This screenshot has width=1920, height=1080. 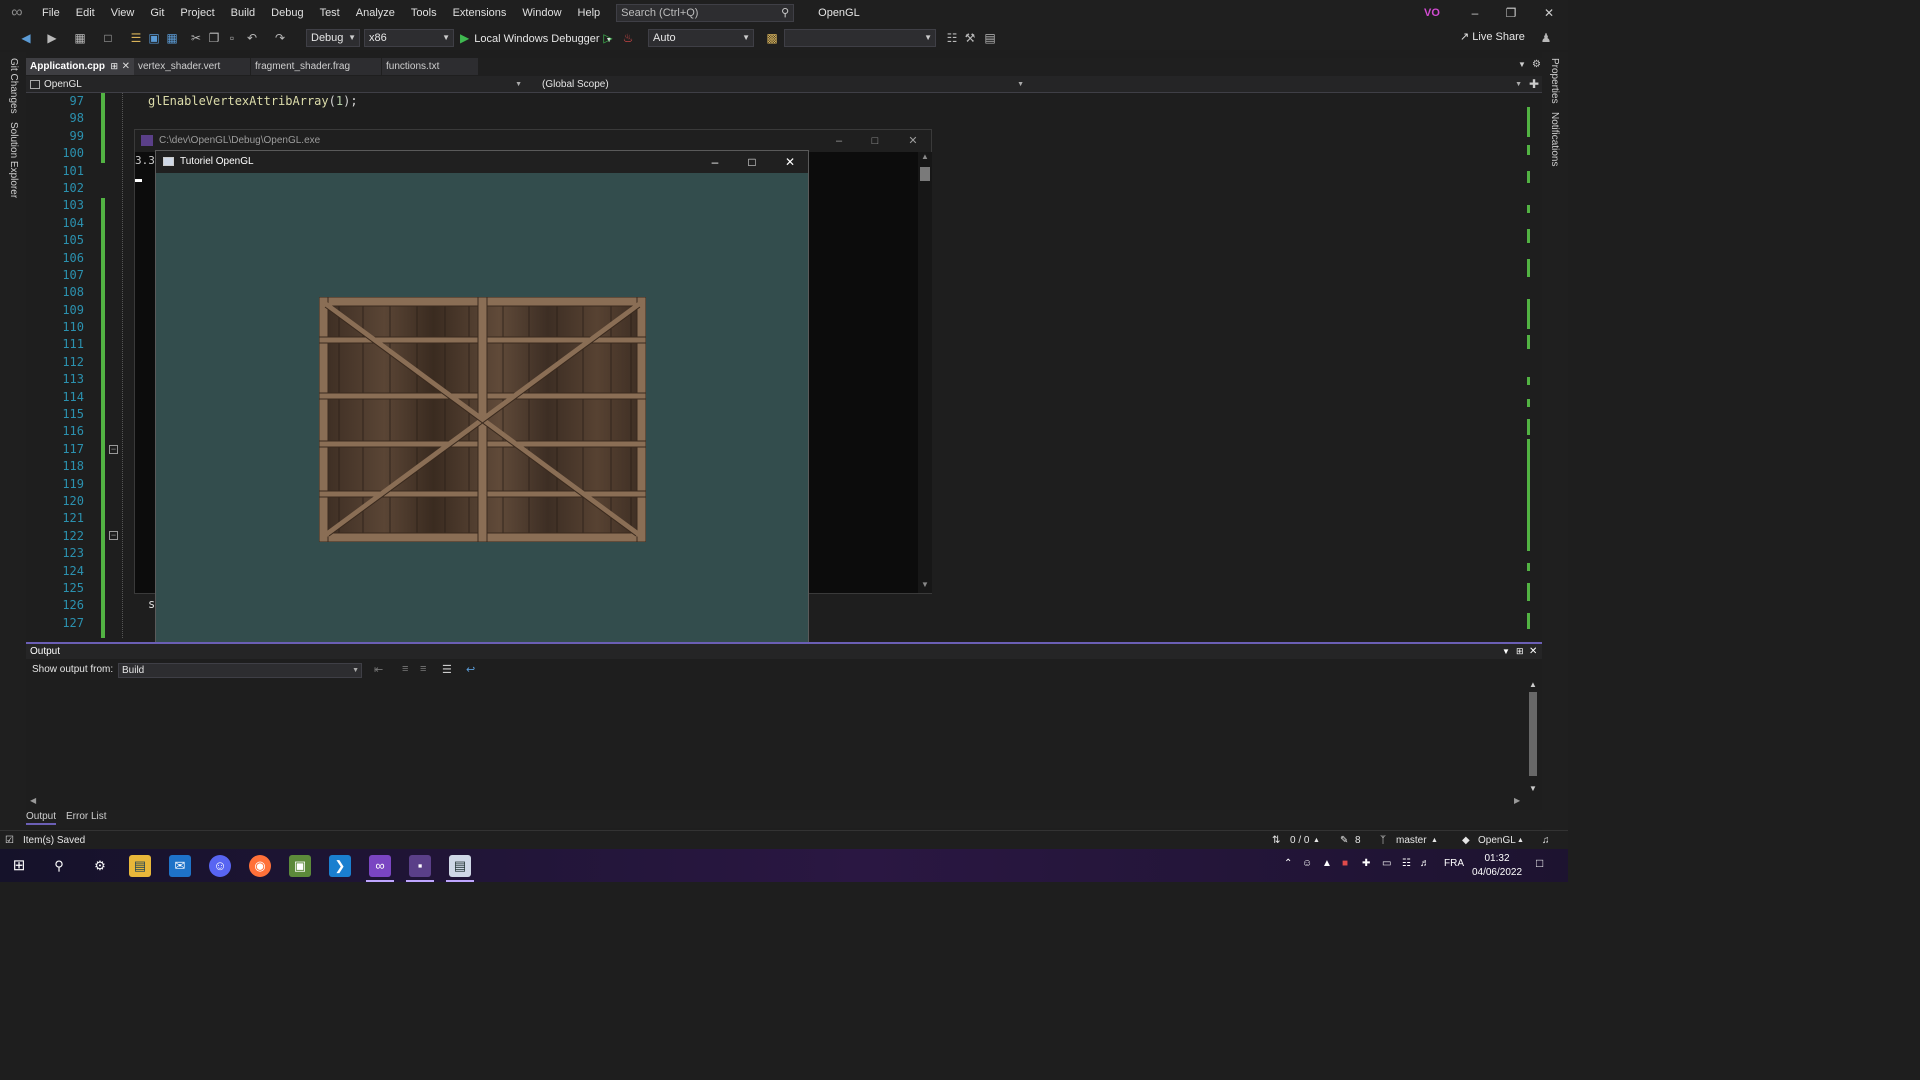 I want to click on new-project-icon: ▦, so click(x=80, y=38).